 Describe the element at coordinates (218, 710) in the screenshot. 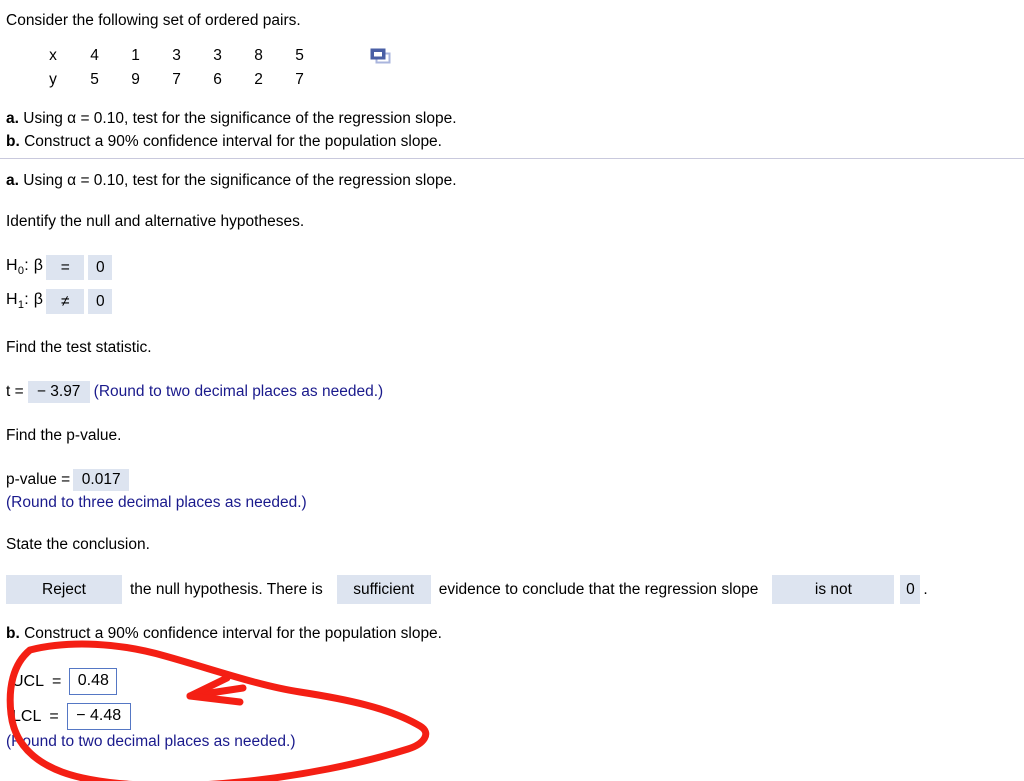

I see `red-ink-annotation` at that location.